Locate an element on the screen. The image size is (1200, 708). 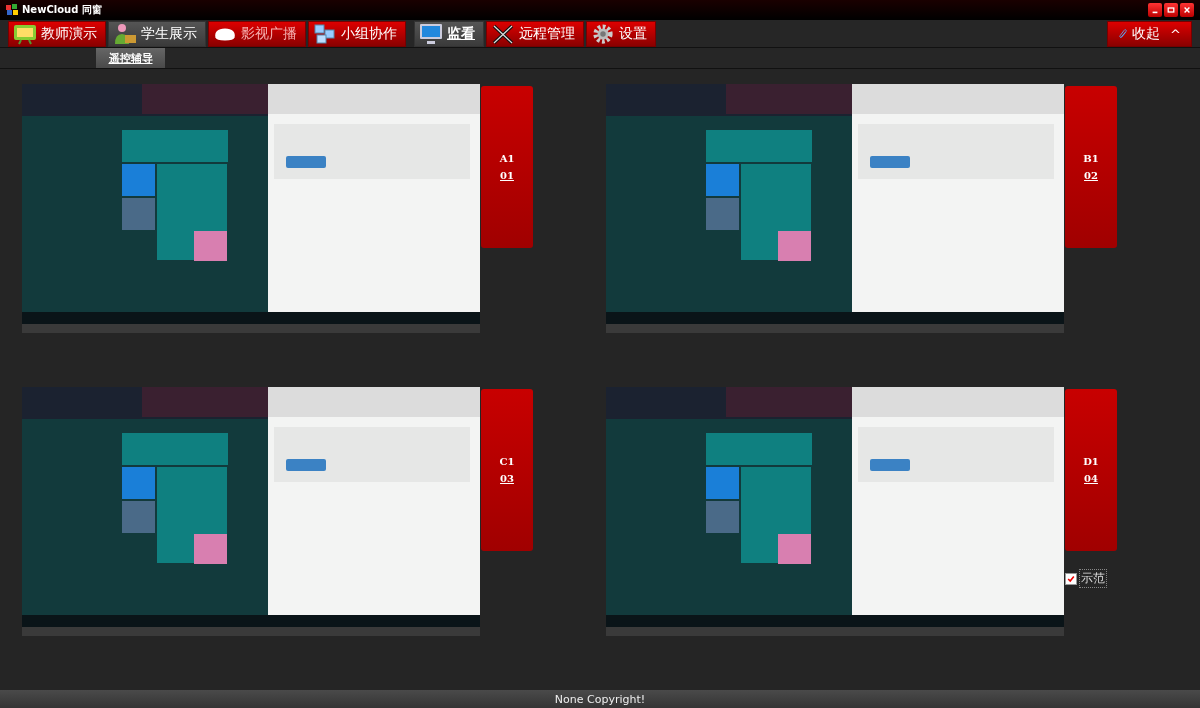
check-icon is located at coordinates (1071, 578).